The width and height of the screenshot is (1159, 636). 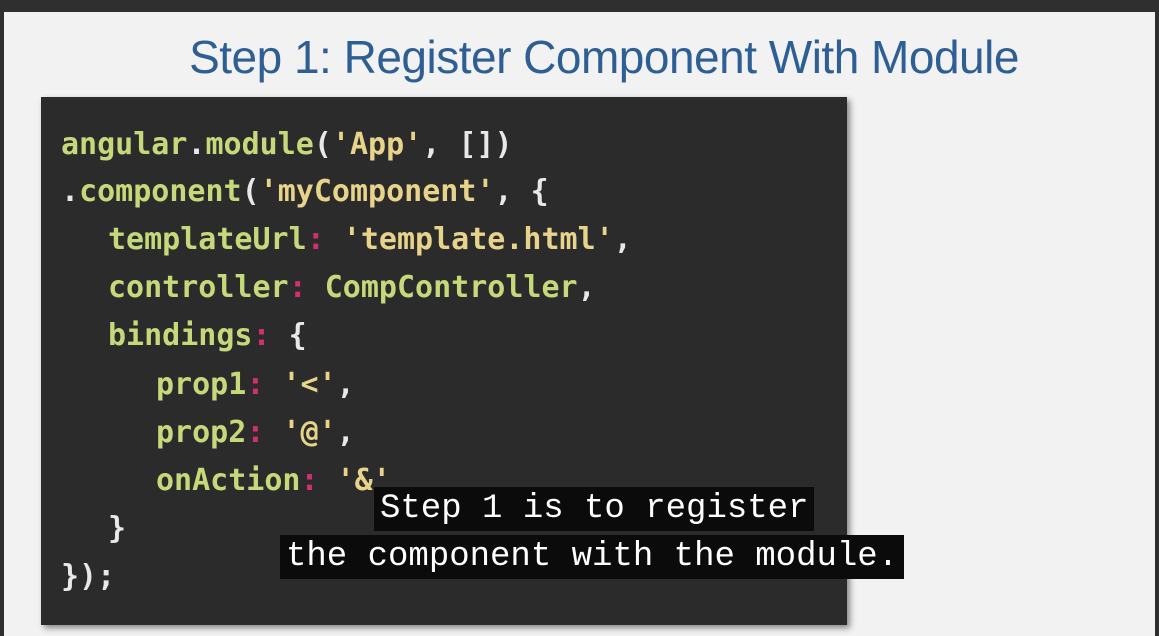 I want to click on code-line-1: angular.module('App', []), so click(x=287, y=145).